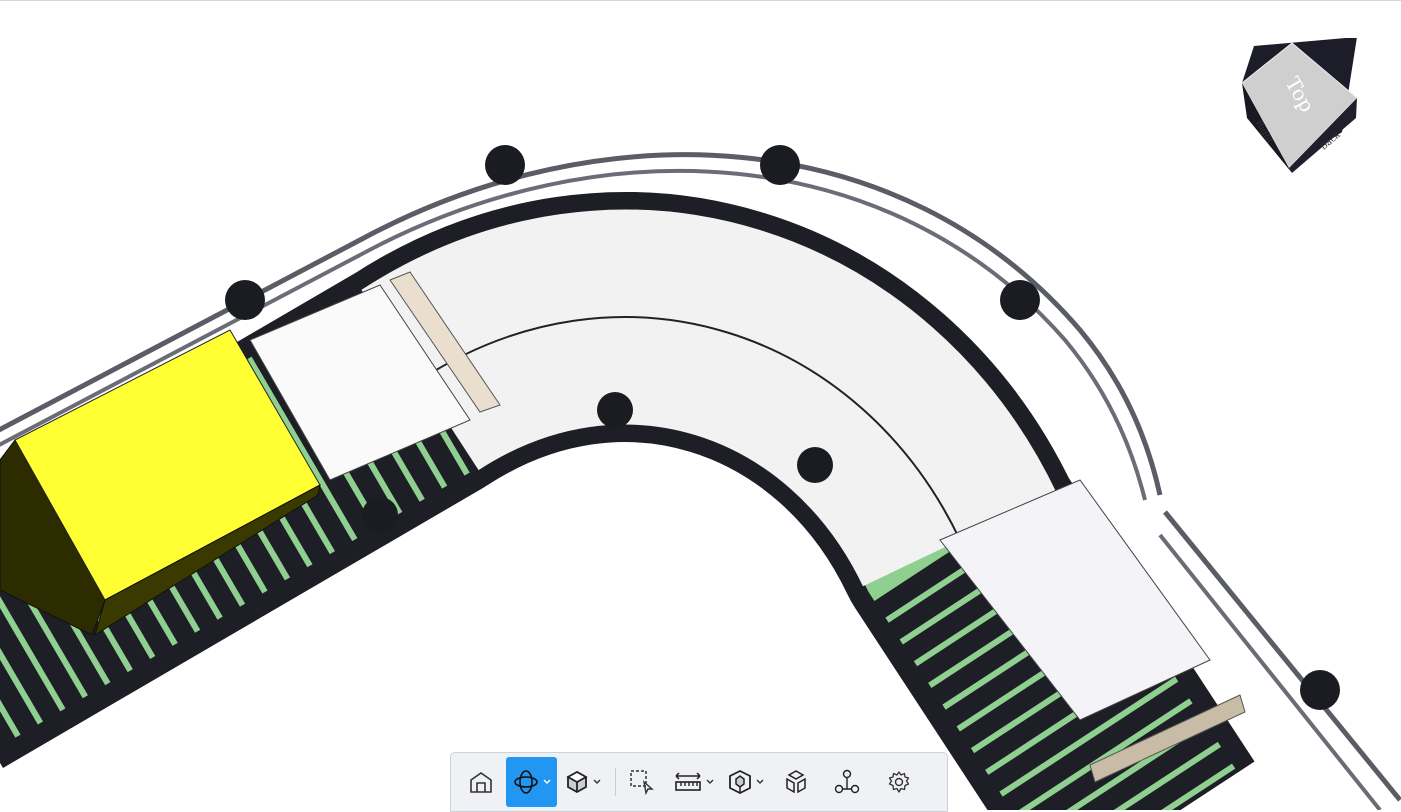 Image resolution: width=1401 pixels, height=812 pixels. I want to click on measure-button, so click(694, 782).